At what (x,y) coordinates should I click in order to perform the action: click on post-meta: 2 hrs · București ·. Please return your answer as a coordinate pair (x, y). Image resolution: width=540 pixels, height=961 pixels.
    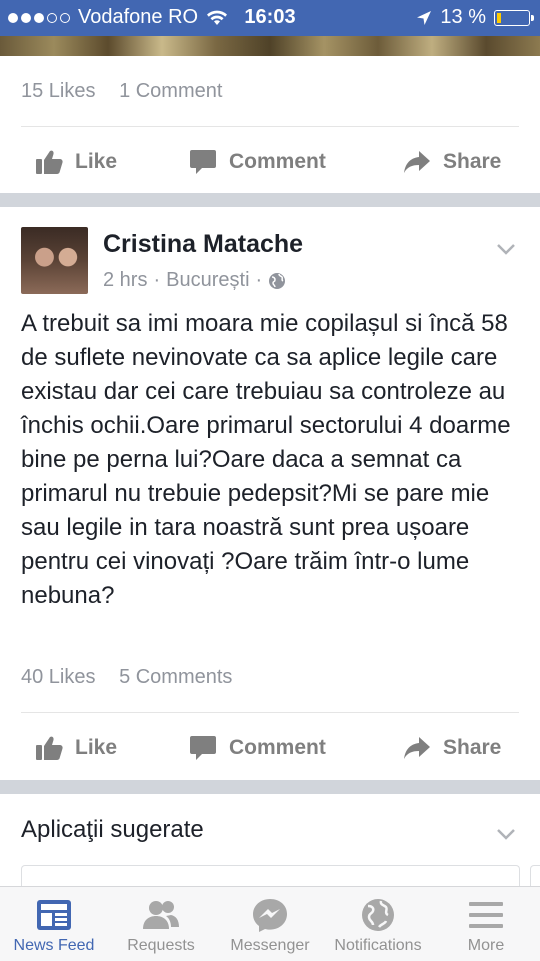
    Looking at the image, I should click on (194, 280).